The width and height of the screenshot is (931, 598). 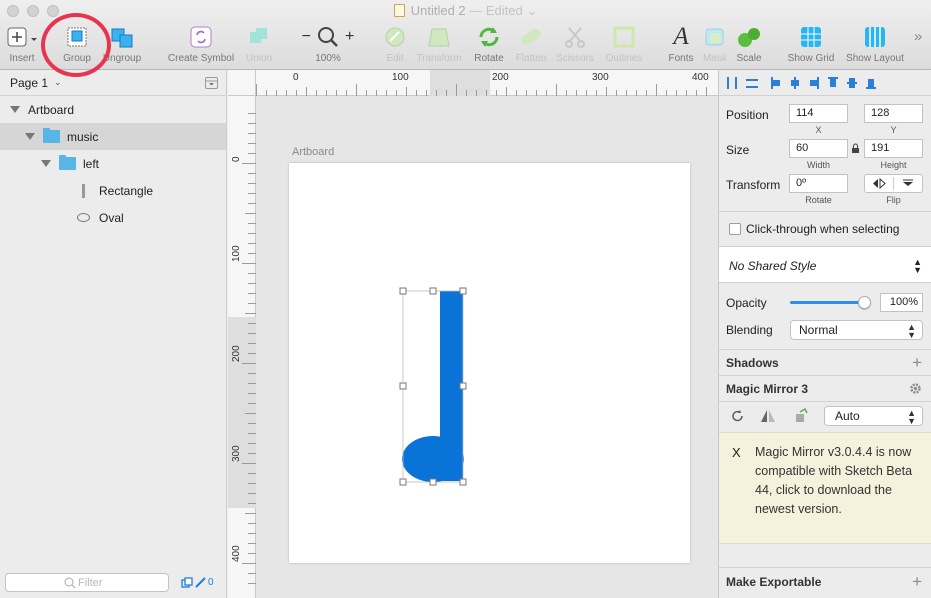 What do you see at coordinates (487, 83) in the screenshot?
I see `horizontal-ruler: 0 100 200 300 400` at bounding box center [487, 83].